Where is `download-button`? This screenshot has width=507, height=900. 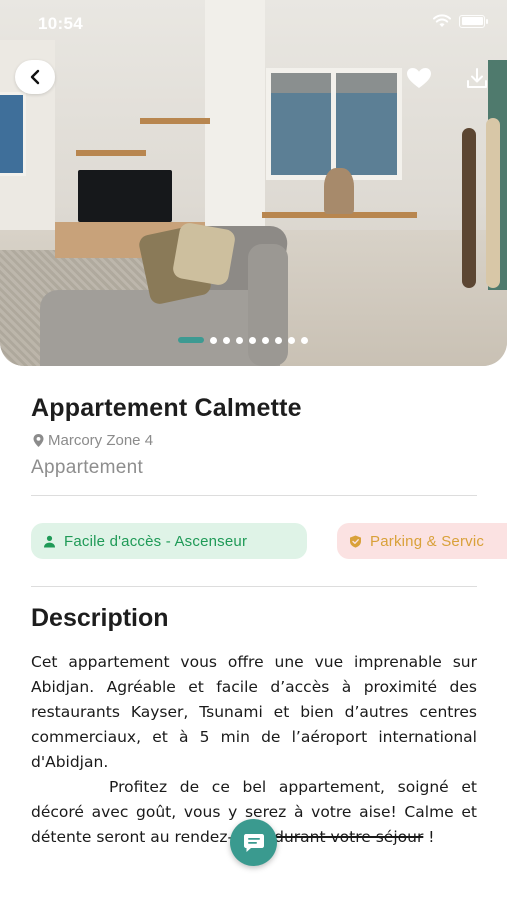 download-button is located at coordinates (477, 78).